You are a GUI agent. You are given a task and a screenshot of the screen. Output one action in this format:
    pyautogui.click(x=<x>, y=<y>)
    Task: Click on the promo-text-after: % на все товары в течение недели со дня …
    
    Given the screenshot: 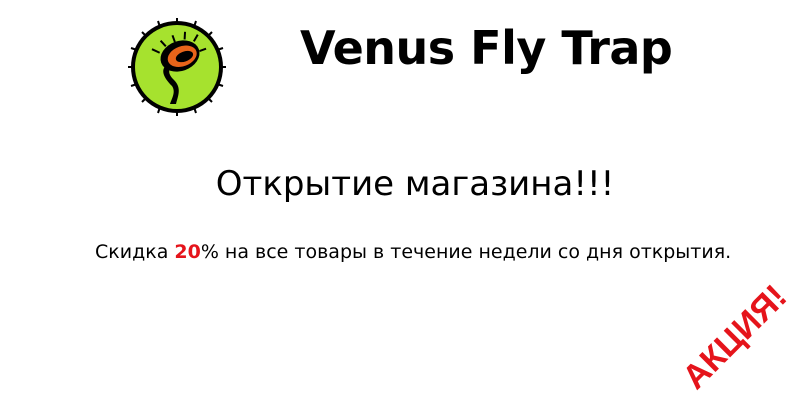 What is the action you would take?
    pyautogui.click(x=466, y=252)
    